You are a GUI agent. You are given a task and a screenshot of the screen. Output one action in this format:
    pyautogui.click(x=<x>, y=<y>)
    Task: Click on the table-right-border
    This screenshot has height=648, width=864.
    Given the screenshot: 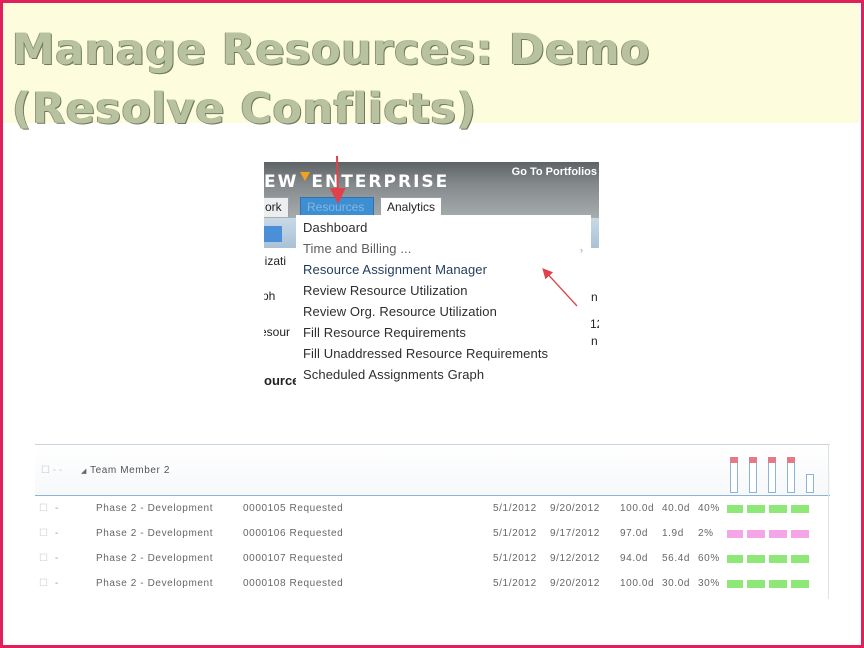 What is the action you would take?
    pyautogui.click(x=828, y=521)
    